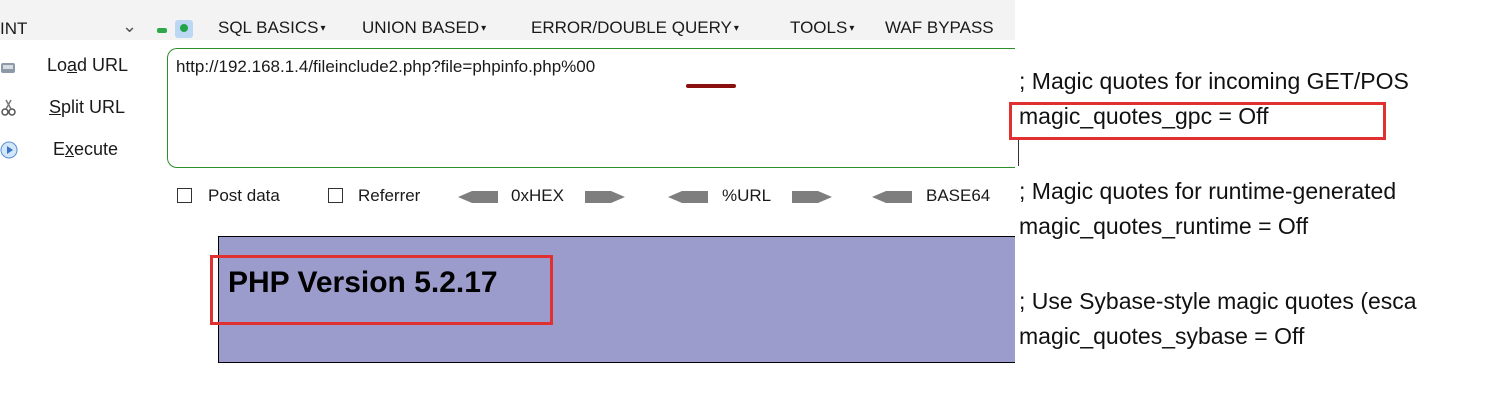 Image resolution: width=1507 pixels, height=419 pixels. What do you see at coordinates (244, 195) in the screenshot?
I see `post-data-label: Post data` at bounding box center [244, 195].